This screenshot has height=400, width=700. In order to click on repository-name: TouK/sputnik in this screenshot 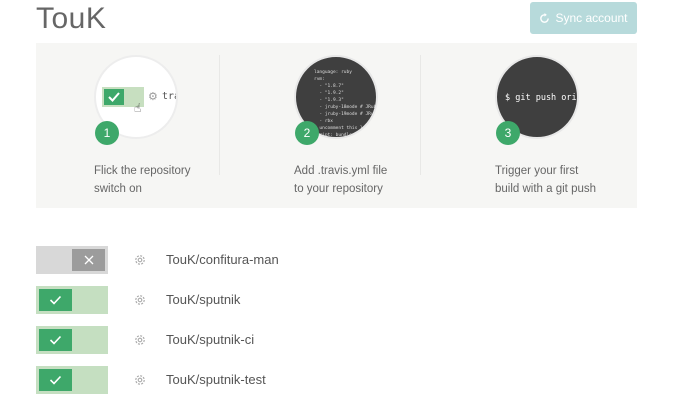, I will do `click(203, 299)`.